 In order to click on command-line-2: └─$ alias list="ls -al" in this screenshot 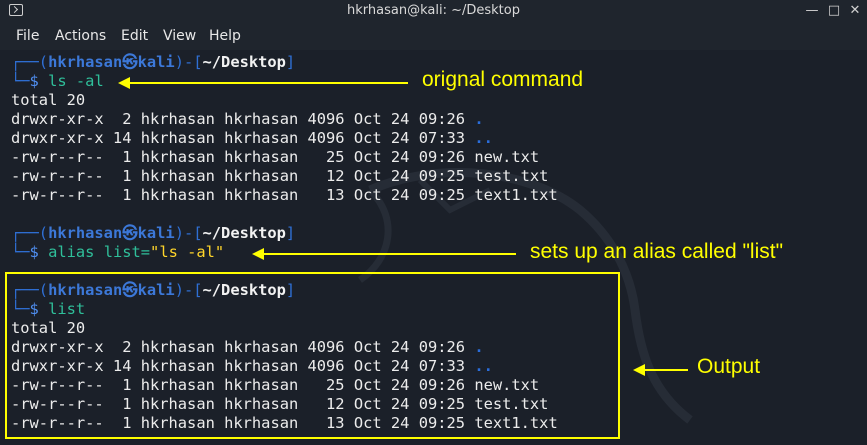, I will do `click(118, 252)`.